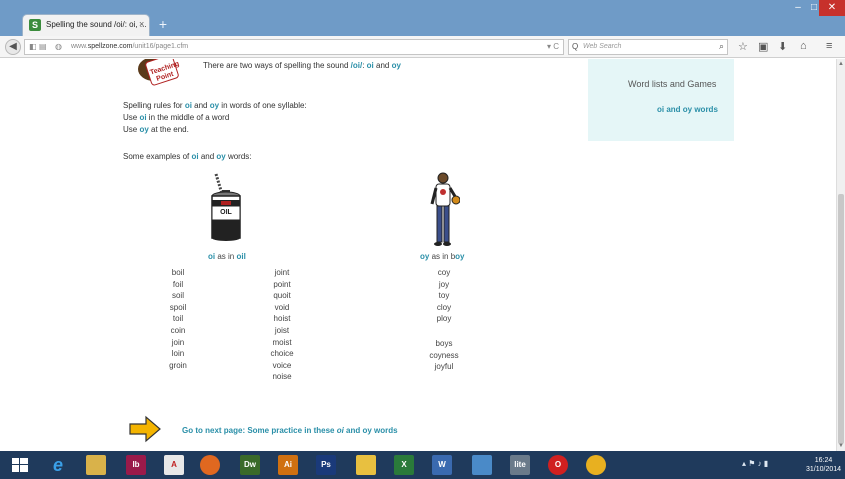 This screenshot has height=479, width=845. I want to click on scroll-up-icon: ▲, so click(841, 64).